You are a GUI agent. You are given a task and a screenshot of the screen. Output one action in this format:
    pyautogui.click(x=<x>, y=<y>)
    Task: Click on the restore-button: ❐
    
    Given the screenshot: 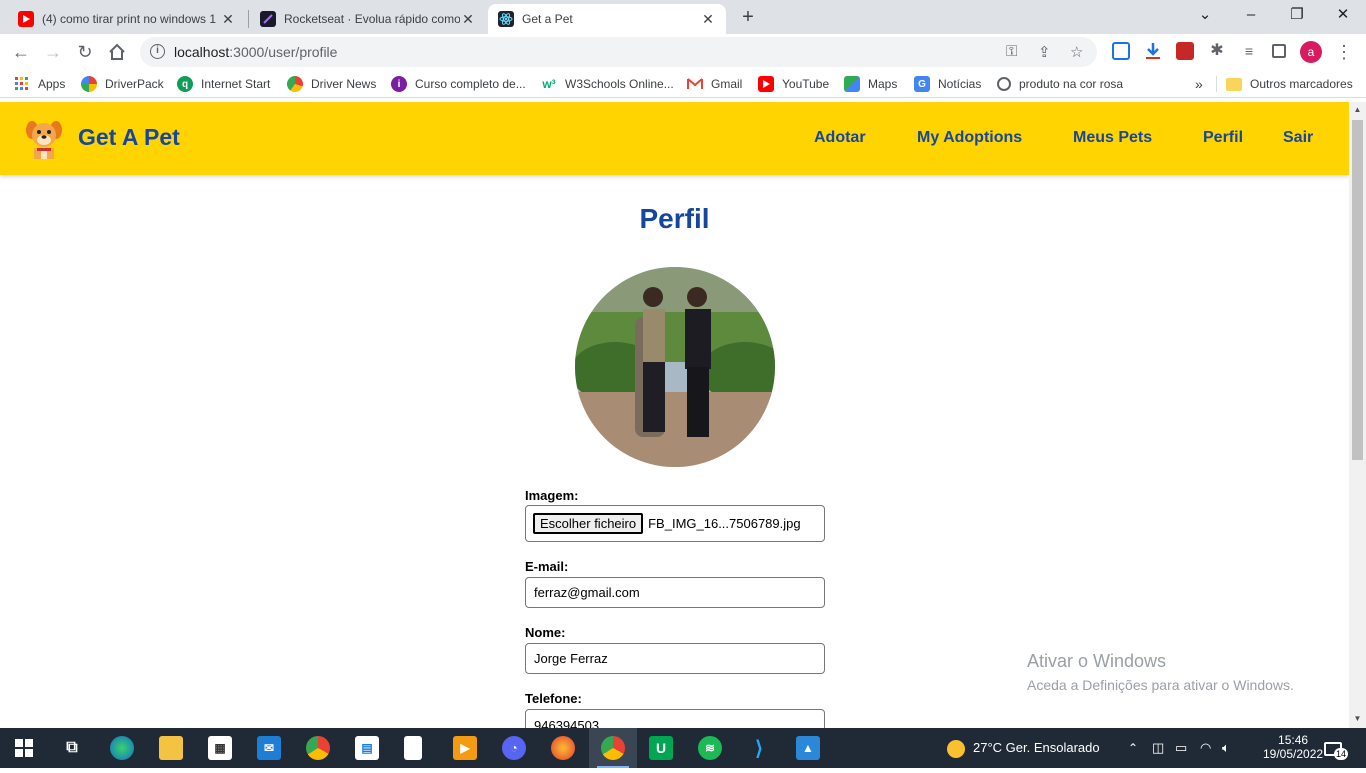 What is the action you would take?
    pyautogui.click(x=1297, y=16)
    